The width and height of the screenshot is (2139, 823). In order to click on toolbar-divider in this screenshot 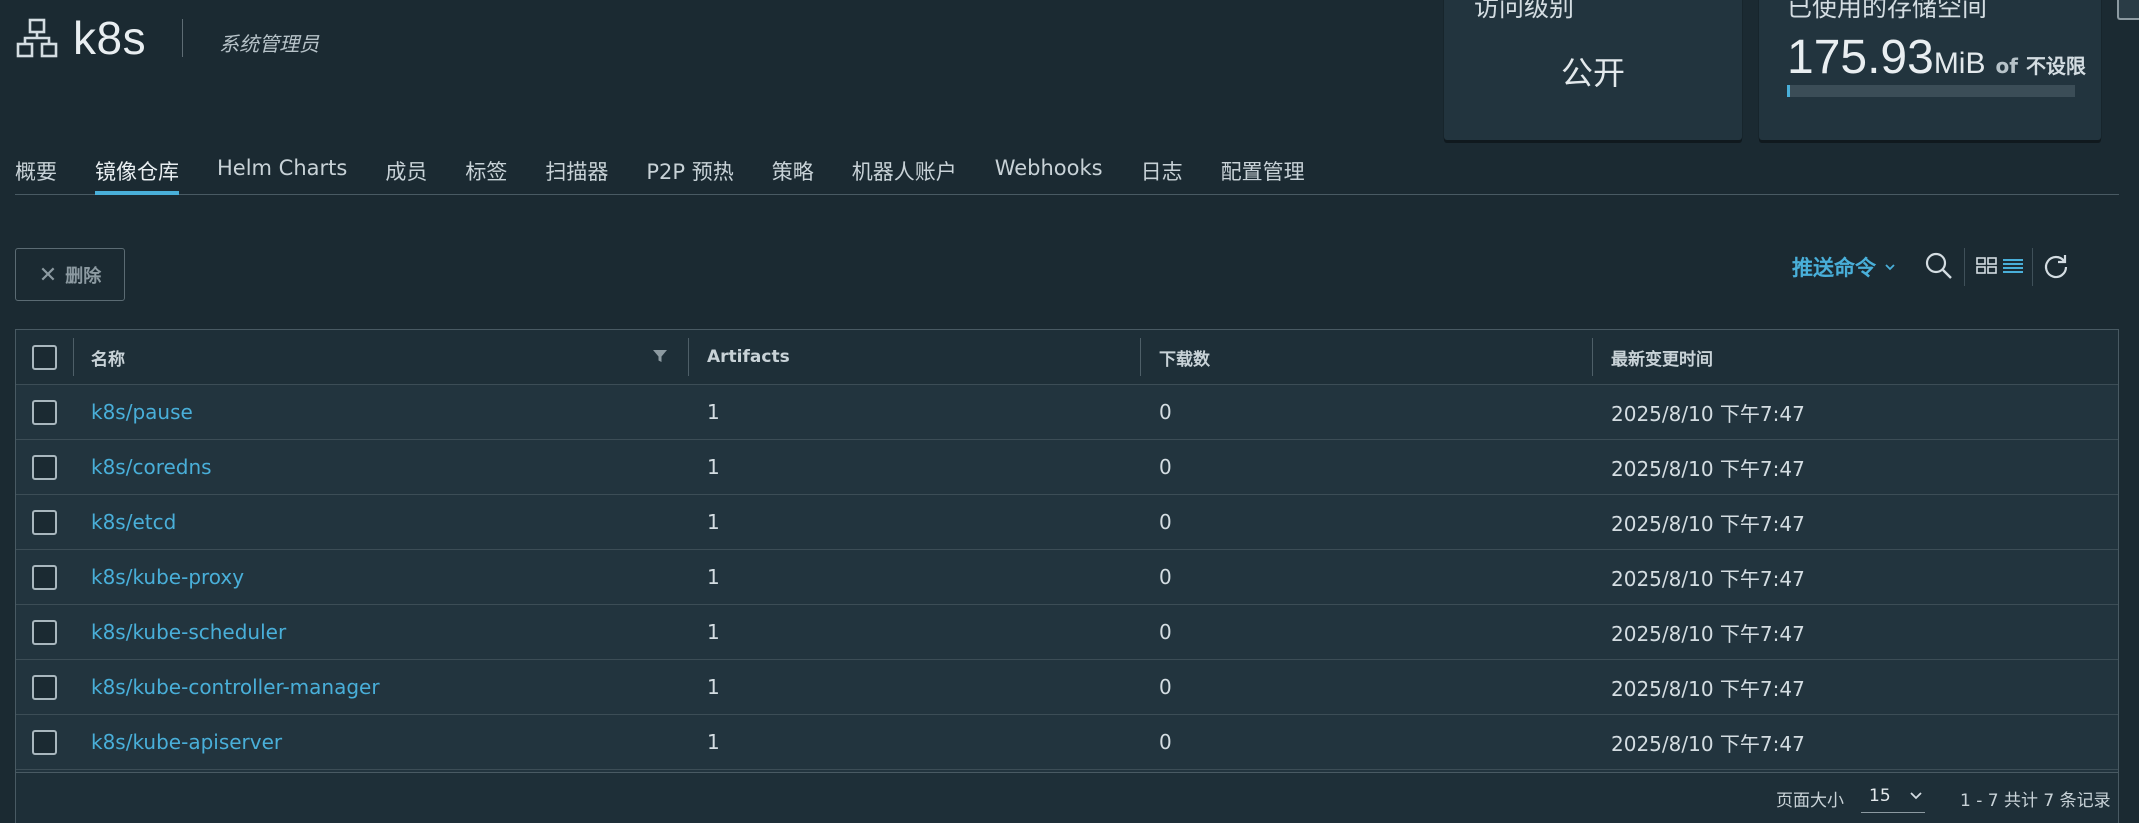, I will do `click(2032, 267)`.